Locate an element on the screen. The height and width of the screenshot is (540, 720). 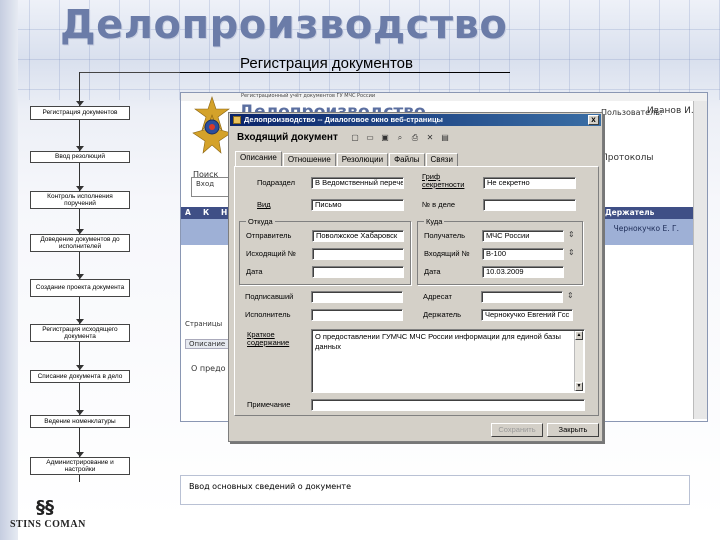
search-icon: ⌕ is located at coordinates (400, 137).